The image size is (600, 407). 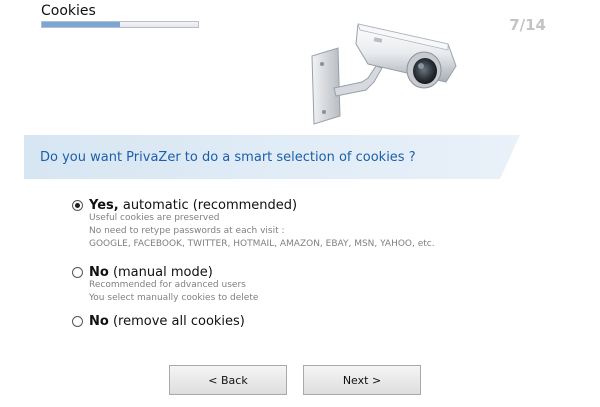 What do you see at coordinates (167, 321) in the screenshot?
I see `option-label: No (remove all cookies)` at bounding box center [167, 321].